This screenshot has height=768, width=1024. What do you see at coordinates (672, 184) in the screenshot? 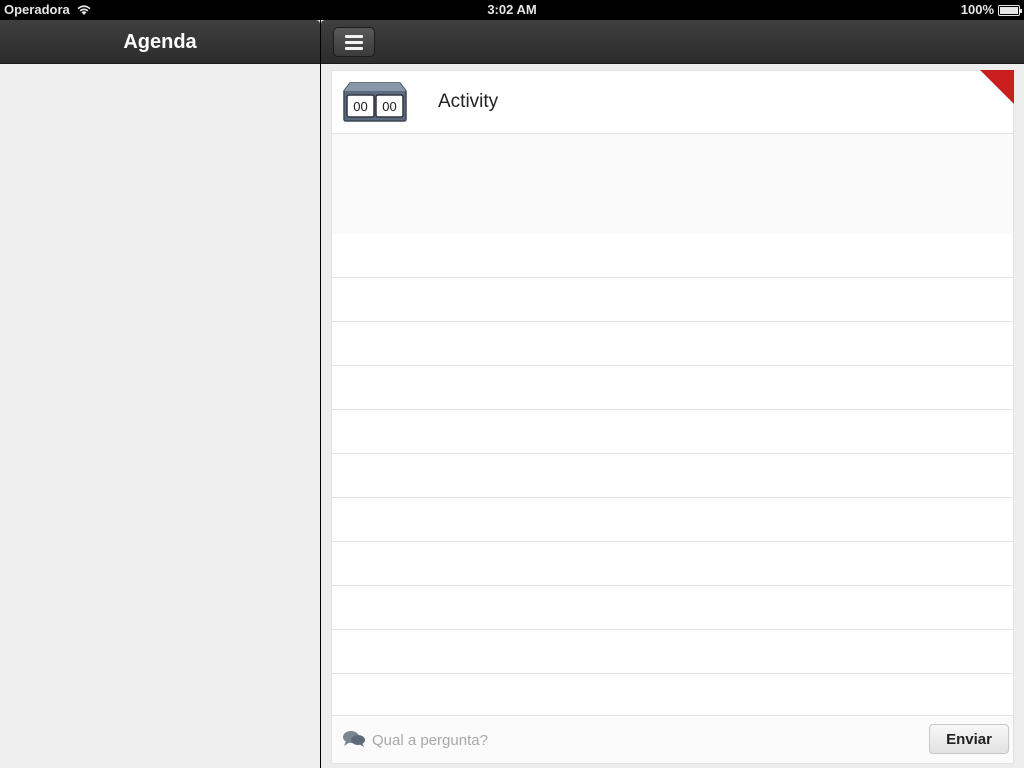
I see `activity-content-area` at bounding box center [672, 184].